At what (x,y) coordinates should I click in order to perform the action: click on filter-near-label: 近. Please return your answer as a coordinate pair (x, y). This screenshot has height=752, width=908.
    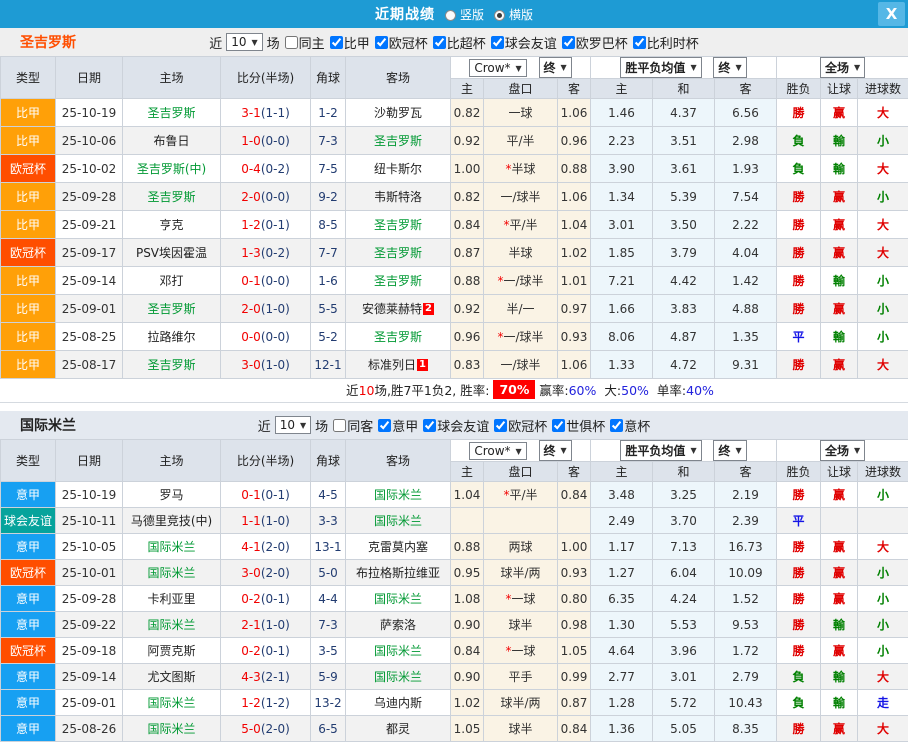
    Looking at the image, I should click on (264, 427).